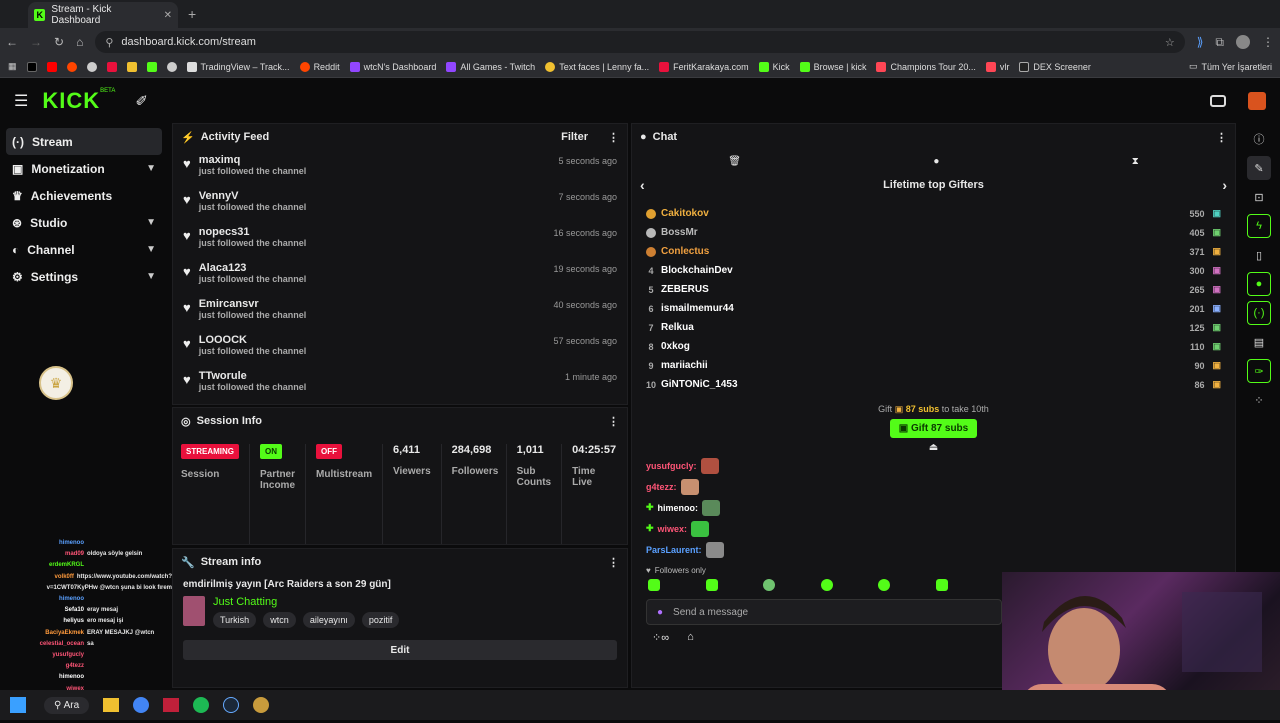  What do you see at coordinates (329, 451) in the screenshot?
I see `off-badge: OFF` at bounding box center [329, 451].